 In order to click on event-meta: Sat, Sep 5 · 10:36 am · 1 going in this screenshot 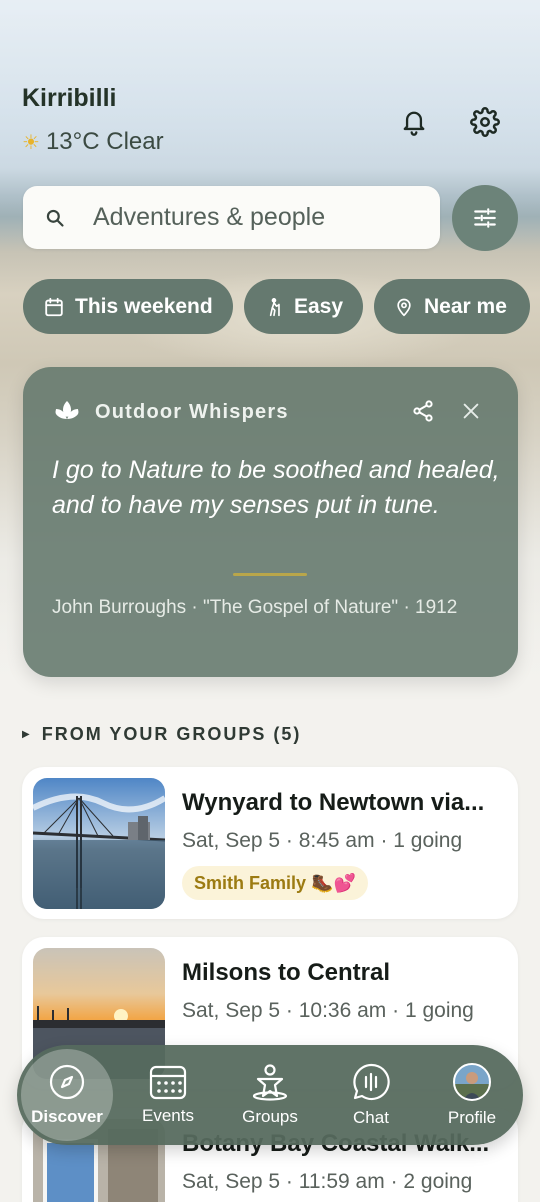, I will do `click(328, 1010)`.